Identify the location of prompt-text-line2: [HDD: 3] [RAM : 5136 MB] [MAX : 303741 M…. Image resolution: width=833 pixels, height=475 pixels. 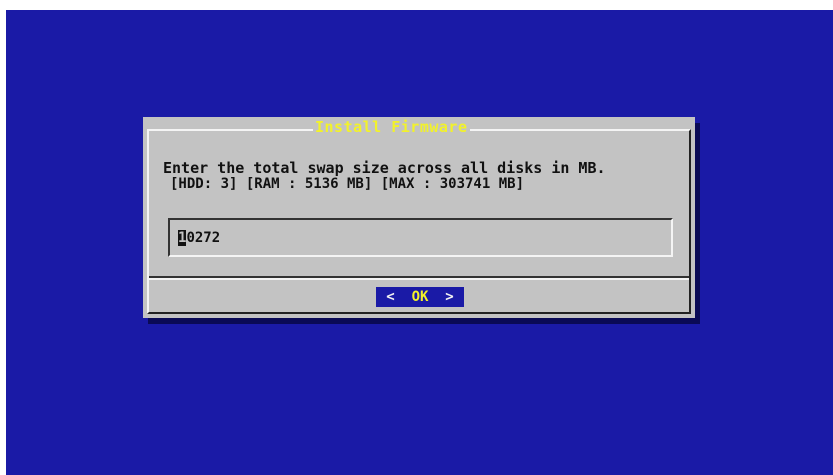
(347, 184).